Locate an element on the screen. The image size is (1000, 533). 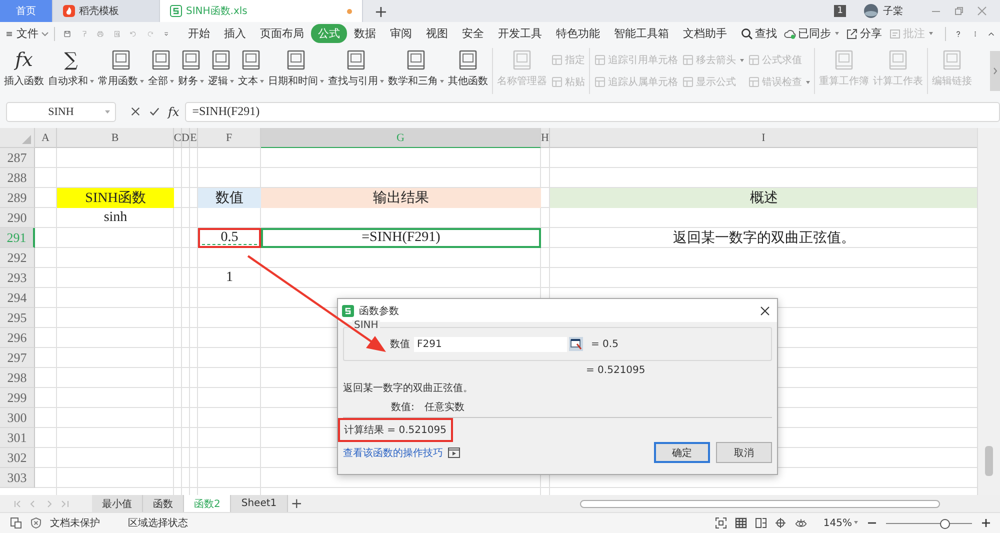
ribbon-button: ∑ 自动求和 is located at coordinates (71, 71).